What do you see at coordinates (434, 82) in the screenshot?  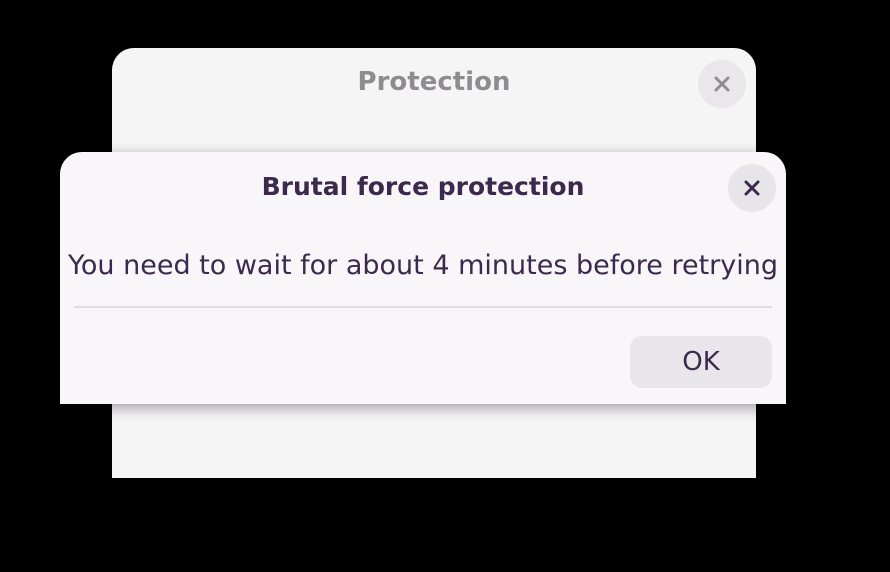 I see `protection-window-title: Protection` at bounding box center [434, 82].